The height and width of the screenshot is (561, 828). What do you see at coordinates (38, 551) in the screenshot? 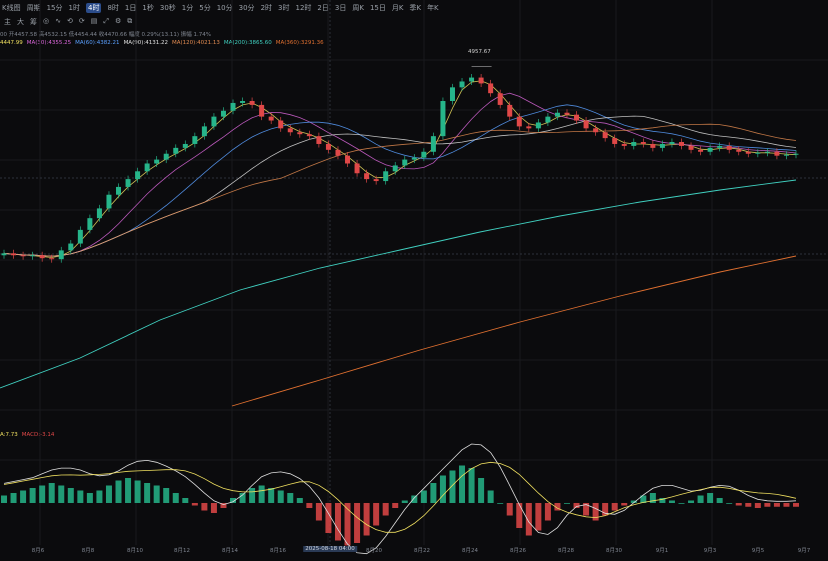
I see `x-tick-label: 8月6` at bounding box center [38, 551].